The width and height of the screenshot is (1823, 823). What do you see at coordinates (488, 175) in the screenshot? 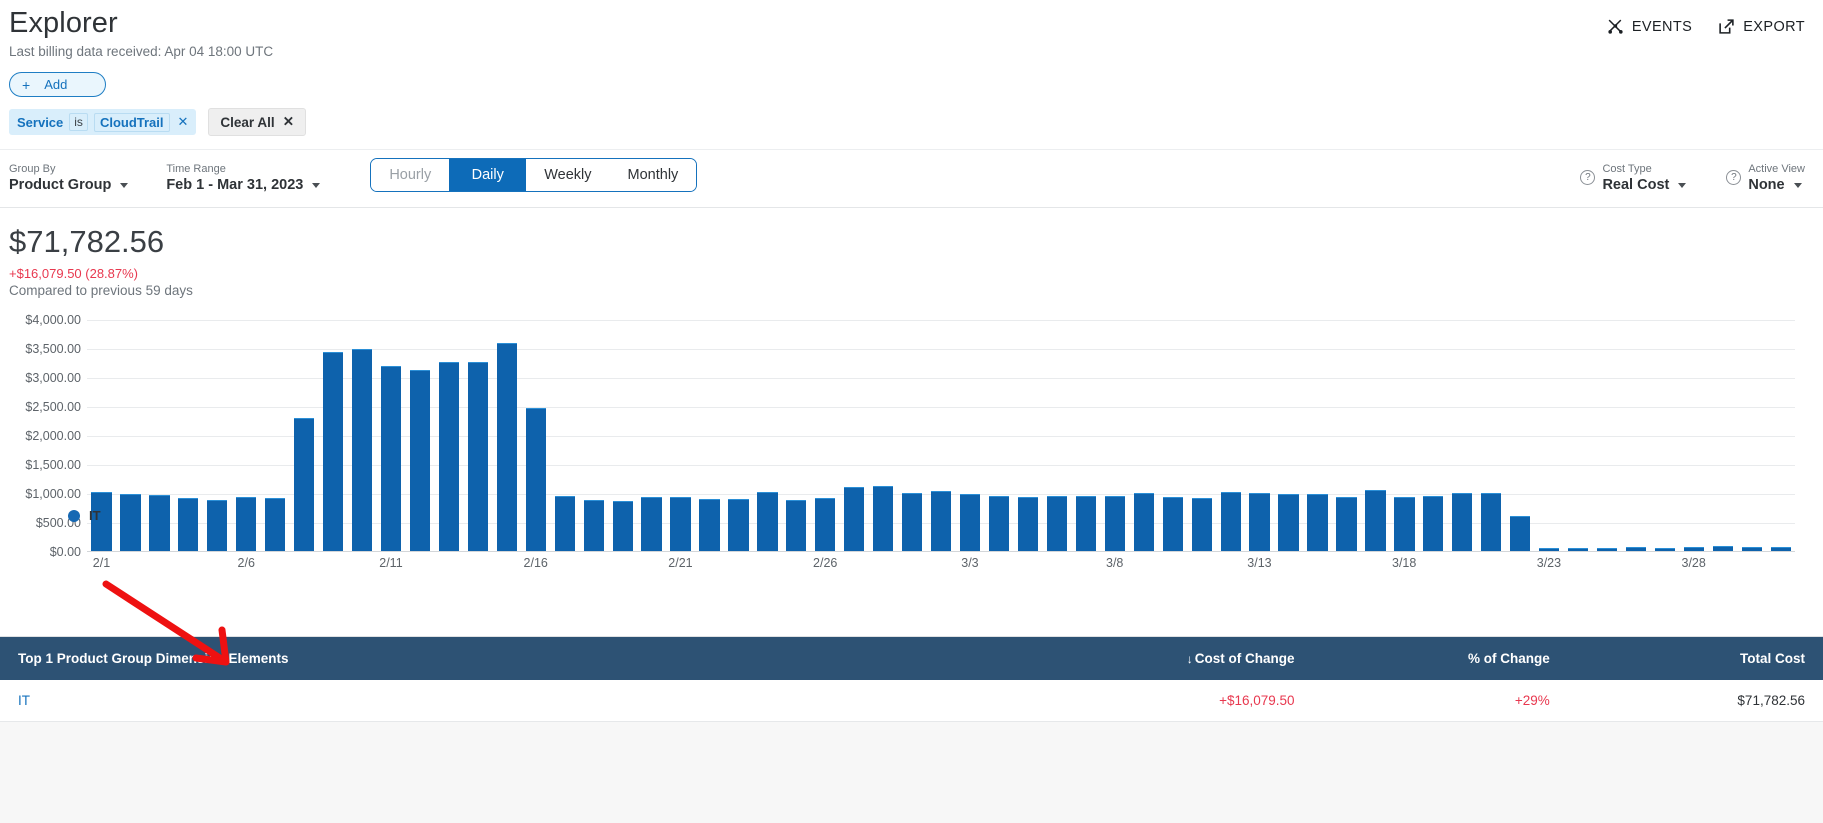
I see `granularity-option-daily: Daily` at bounding box center [488, 175].